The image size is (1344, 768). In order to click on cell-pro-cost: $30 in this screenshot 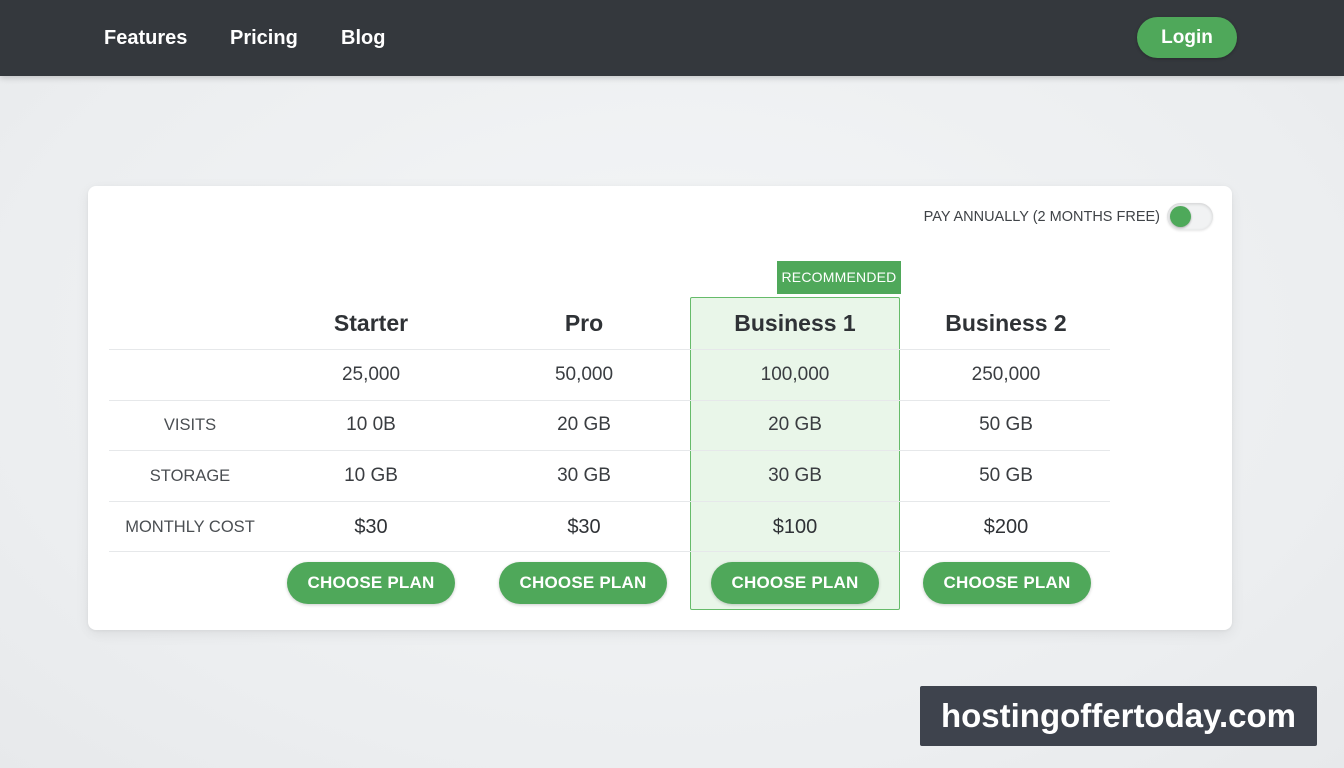, I will do `click(584, 527)`.